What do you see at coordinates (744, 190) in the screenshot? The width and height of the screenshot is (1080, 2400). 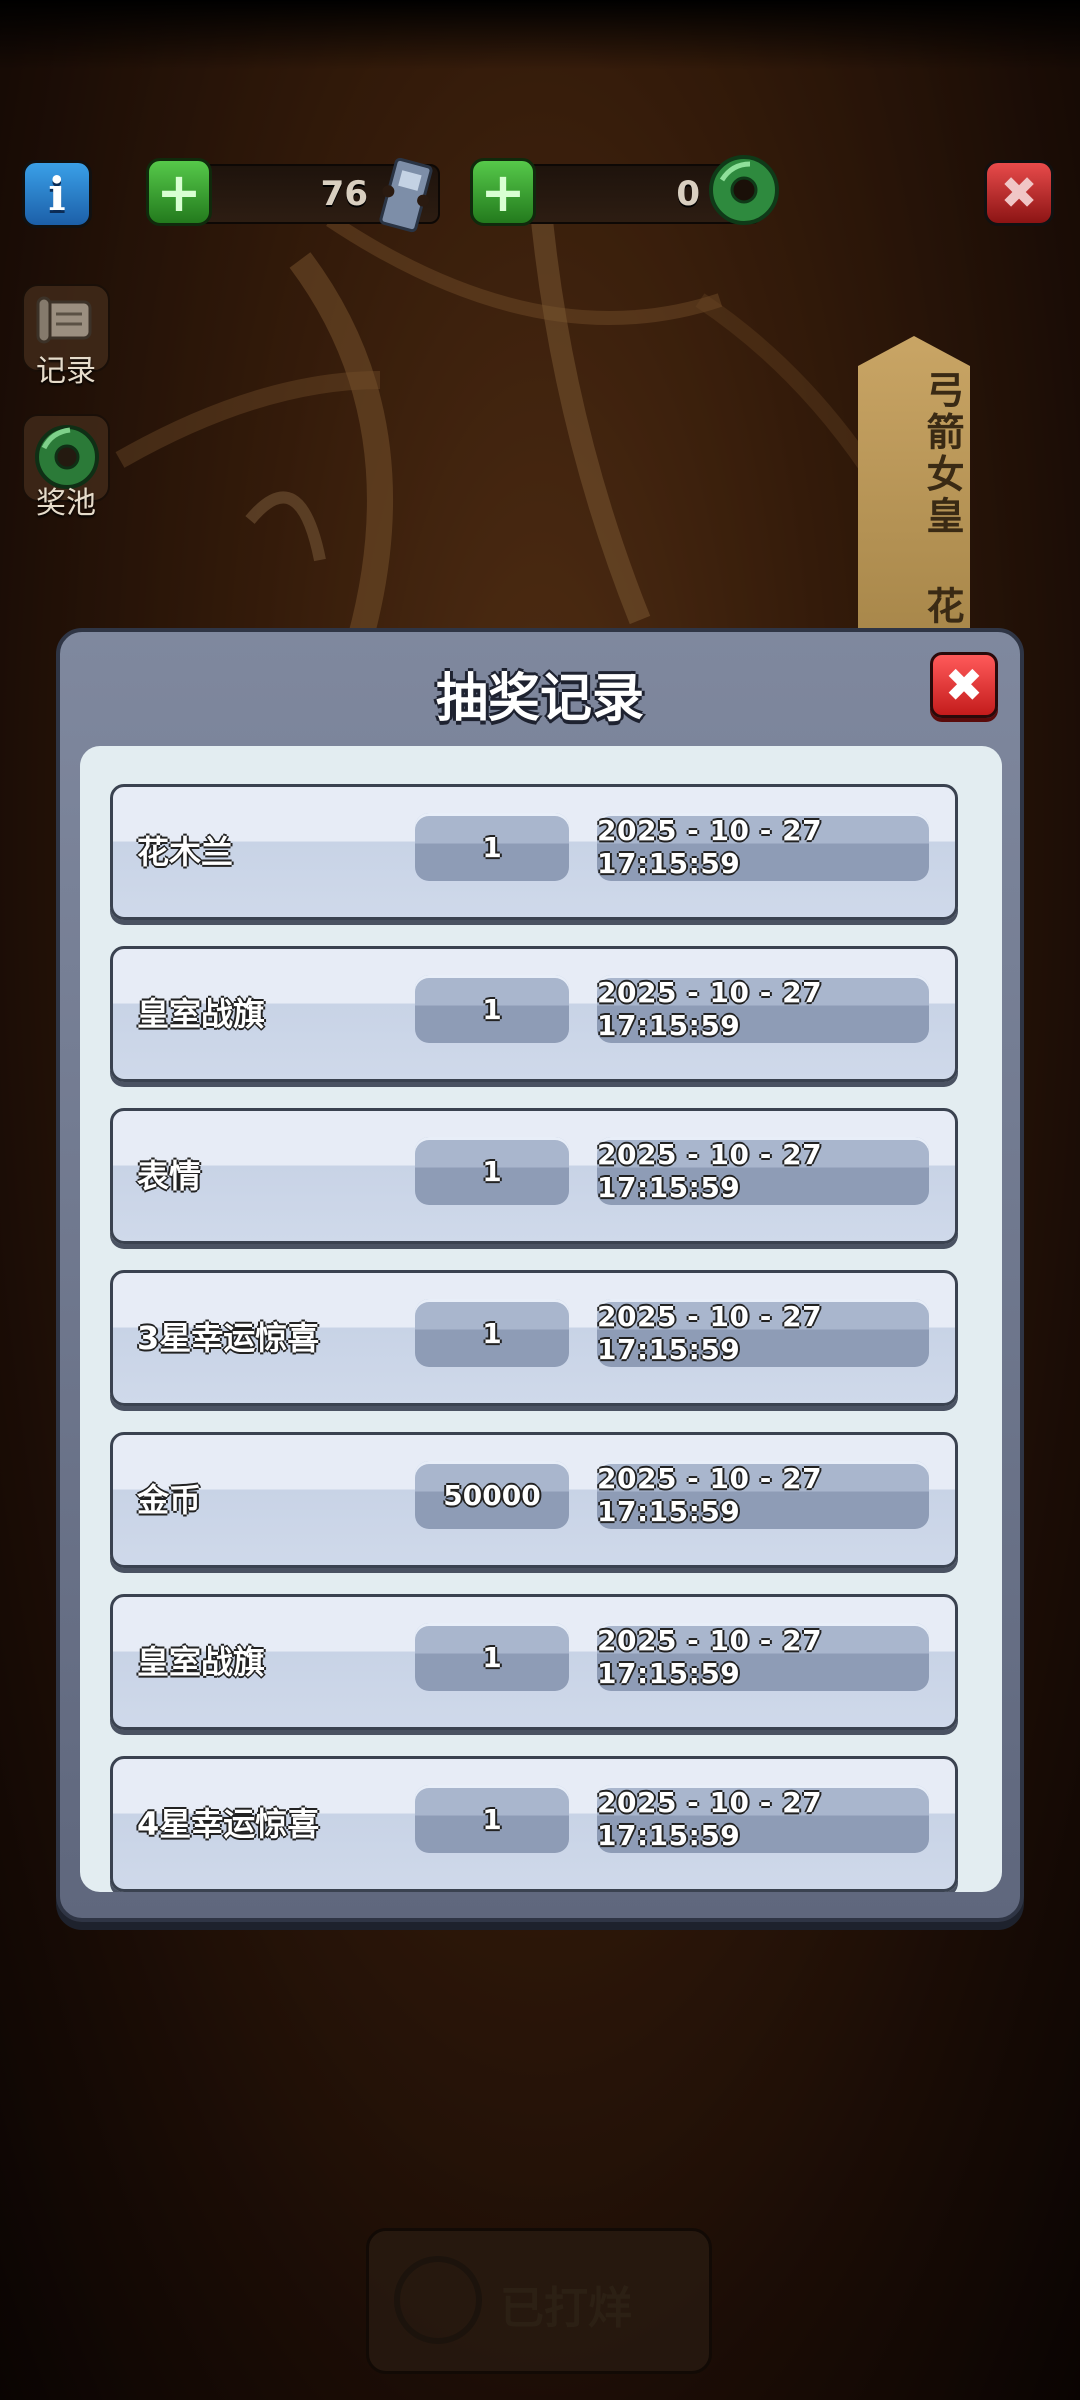 I see `jade-disc-icon` at bounding box center [744, 190].